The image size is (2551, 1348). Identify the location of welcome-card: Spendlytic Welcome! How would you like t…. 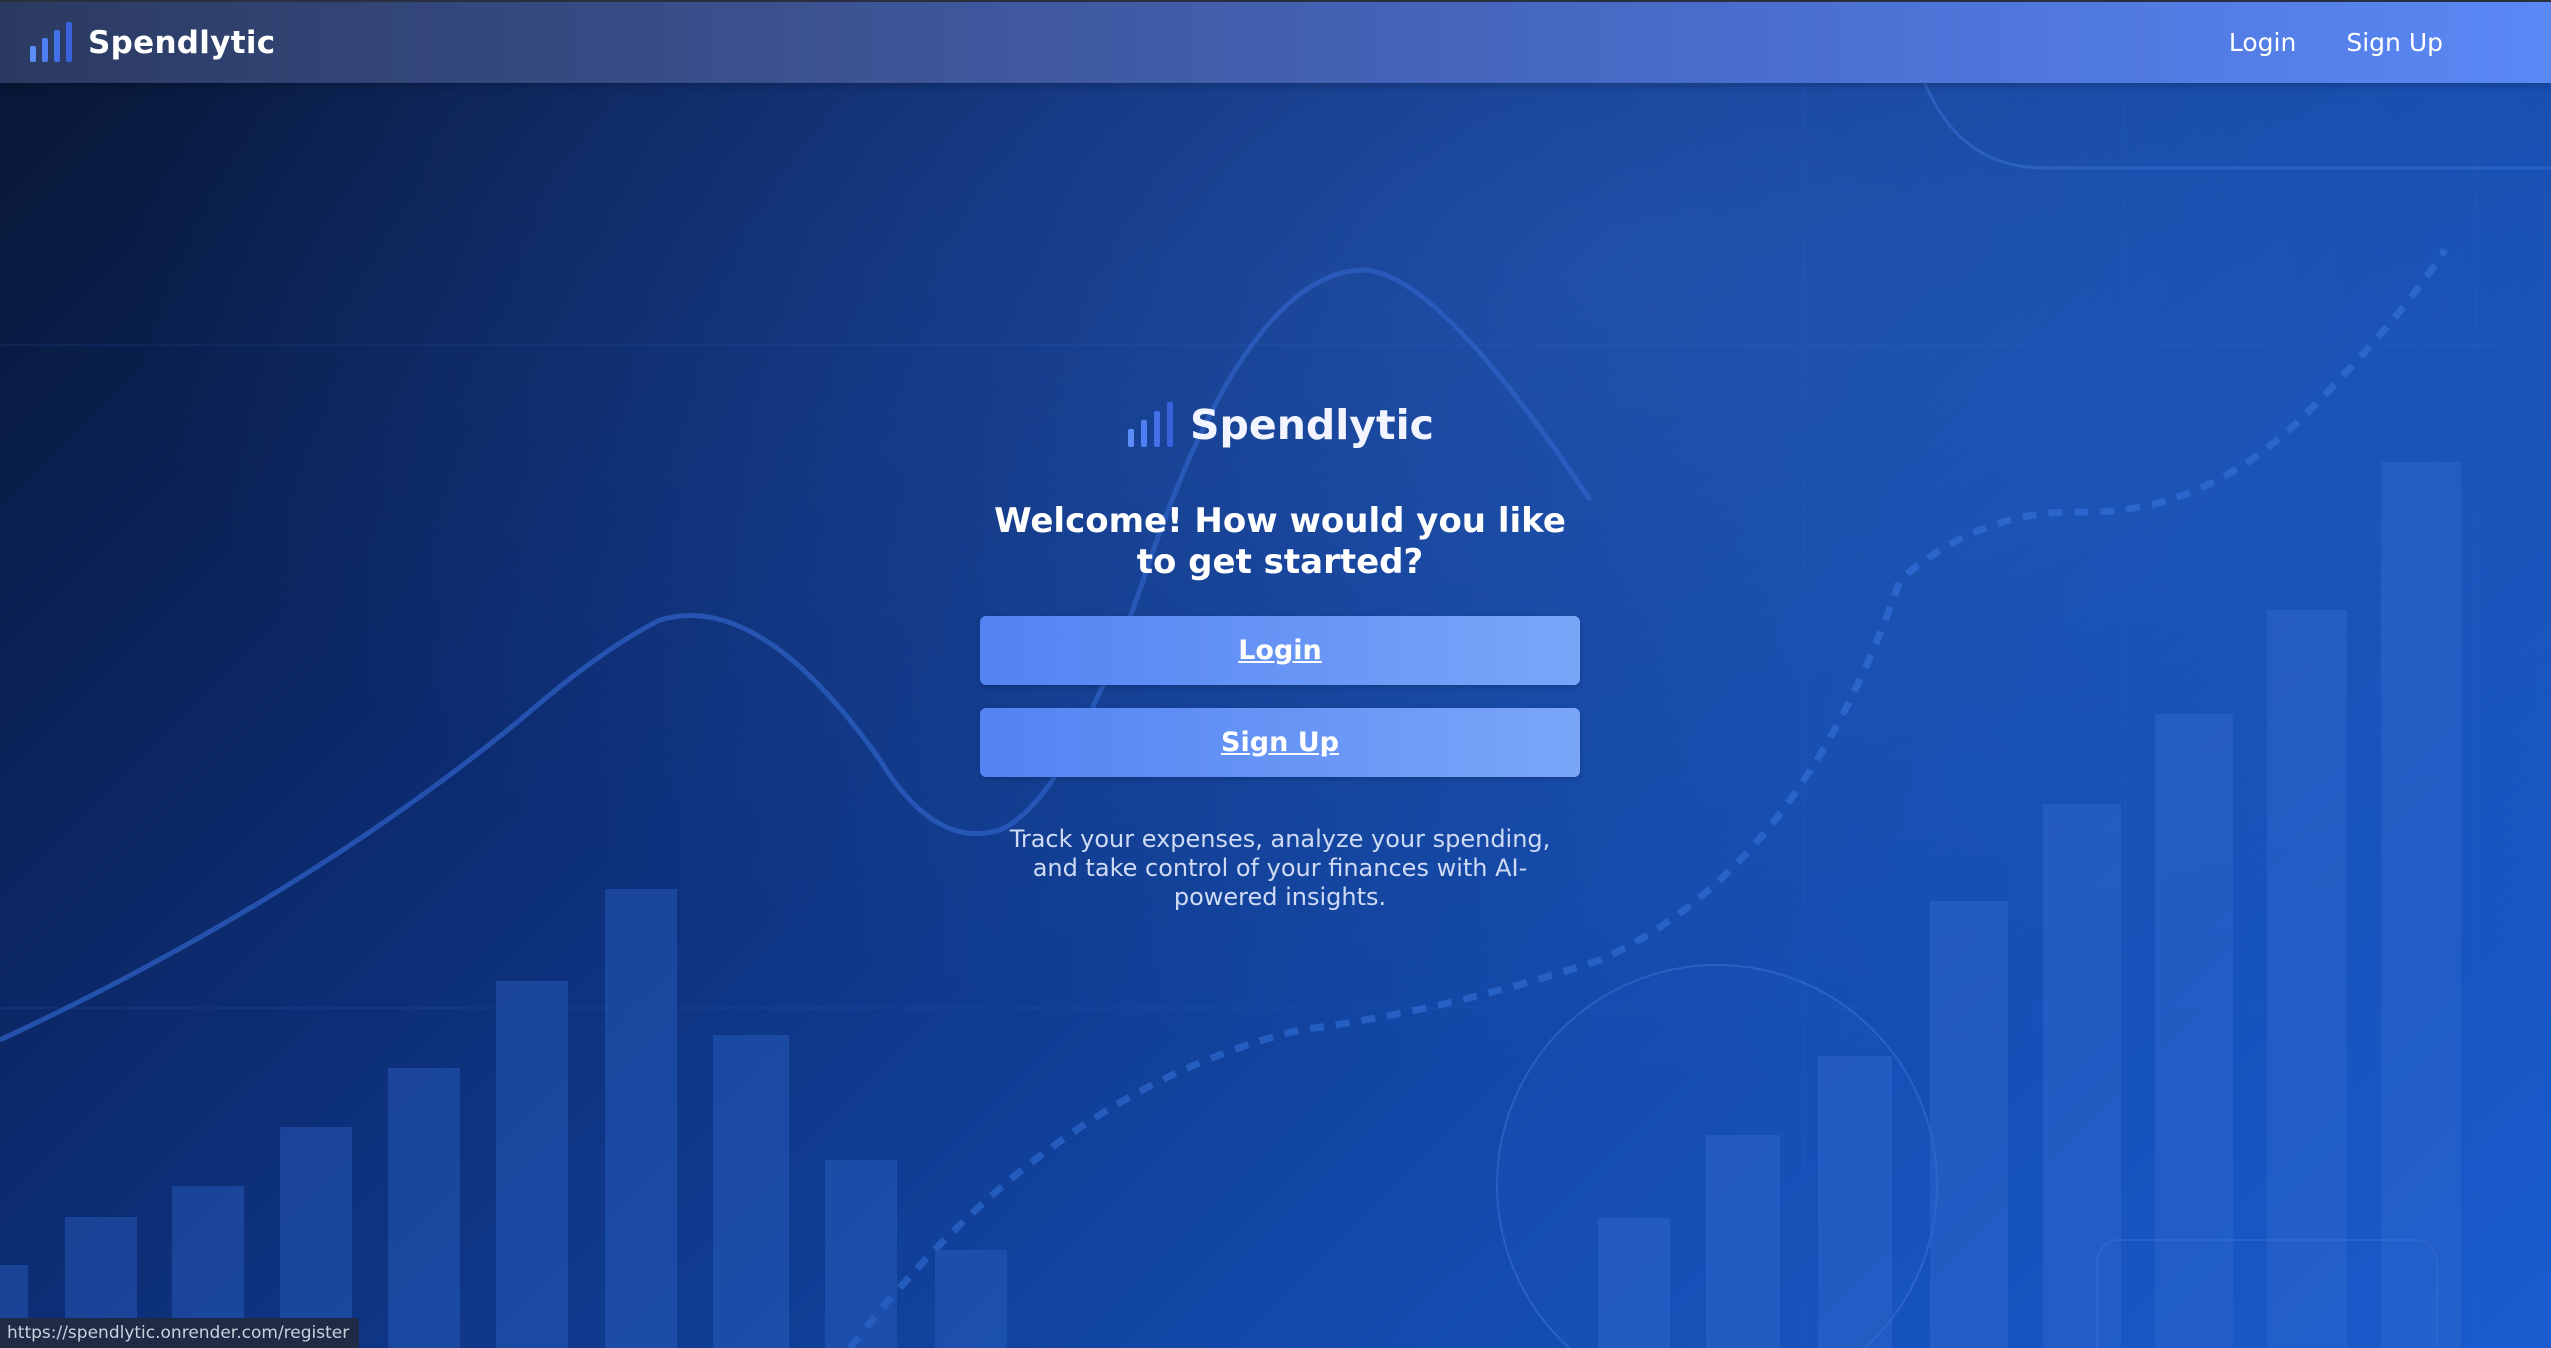
(1280, 653).